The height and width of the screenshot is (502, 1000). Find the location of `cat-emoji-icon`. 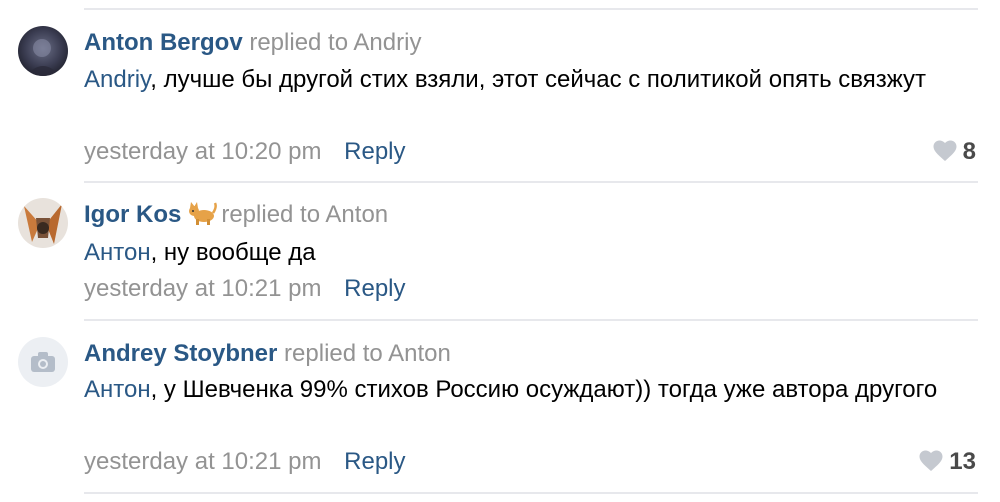

cat-emoji-icon is located at coordinates (203, 213).